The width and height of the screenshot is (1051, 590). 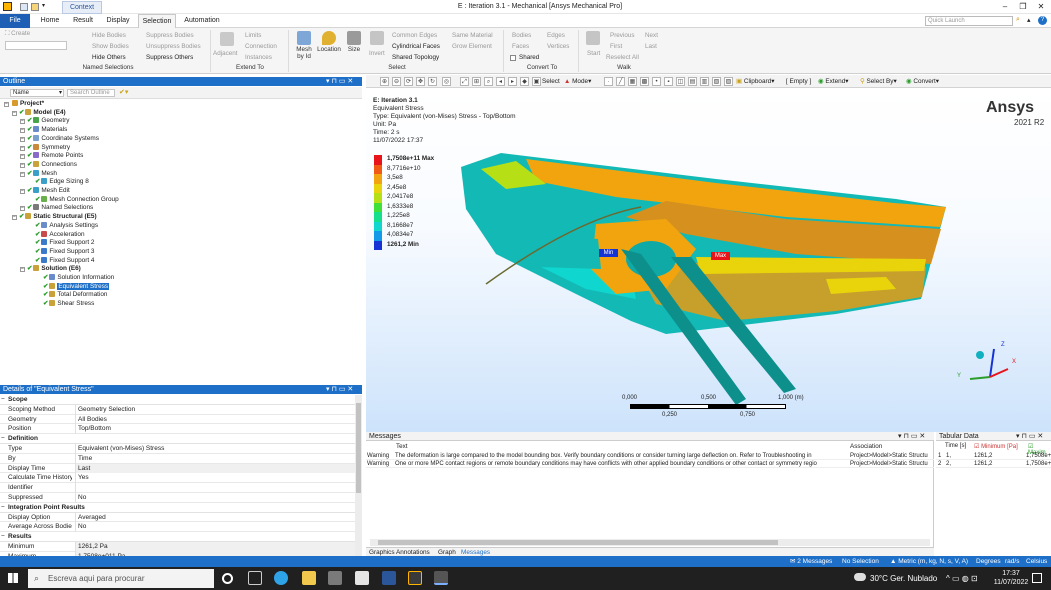 I want to click on weather-text: 30°C Ger. Nublado, so click(x=903, y=578).